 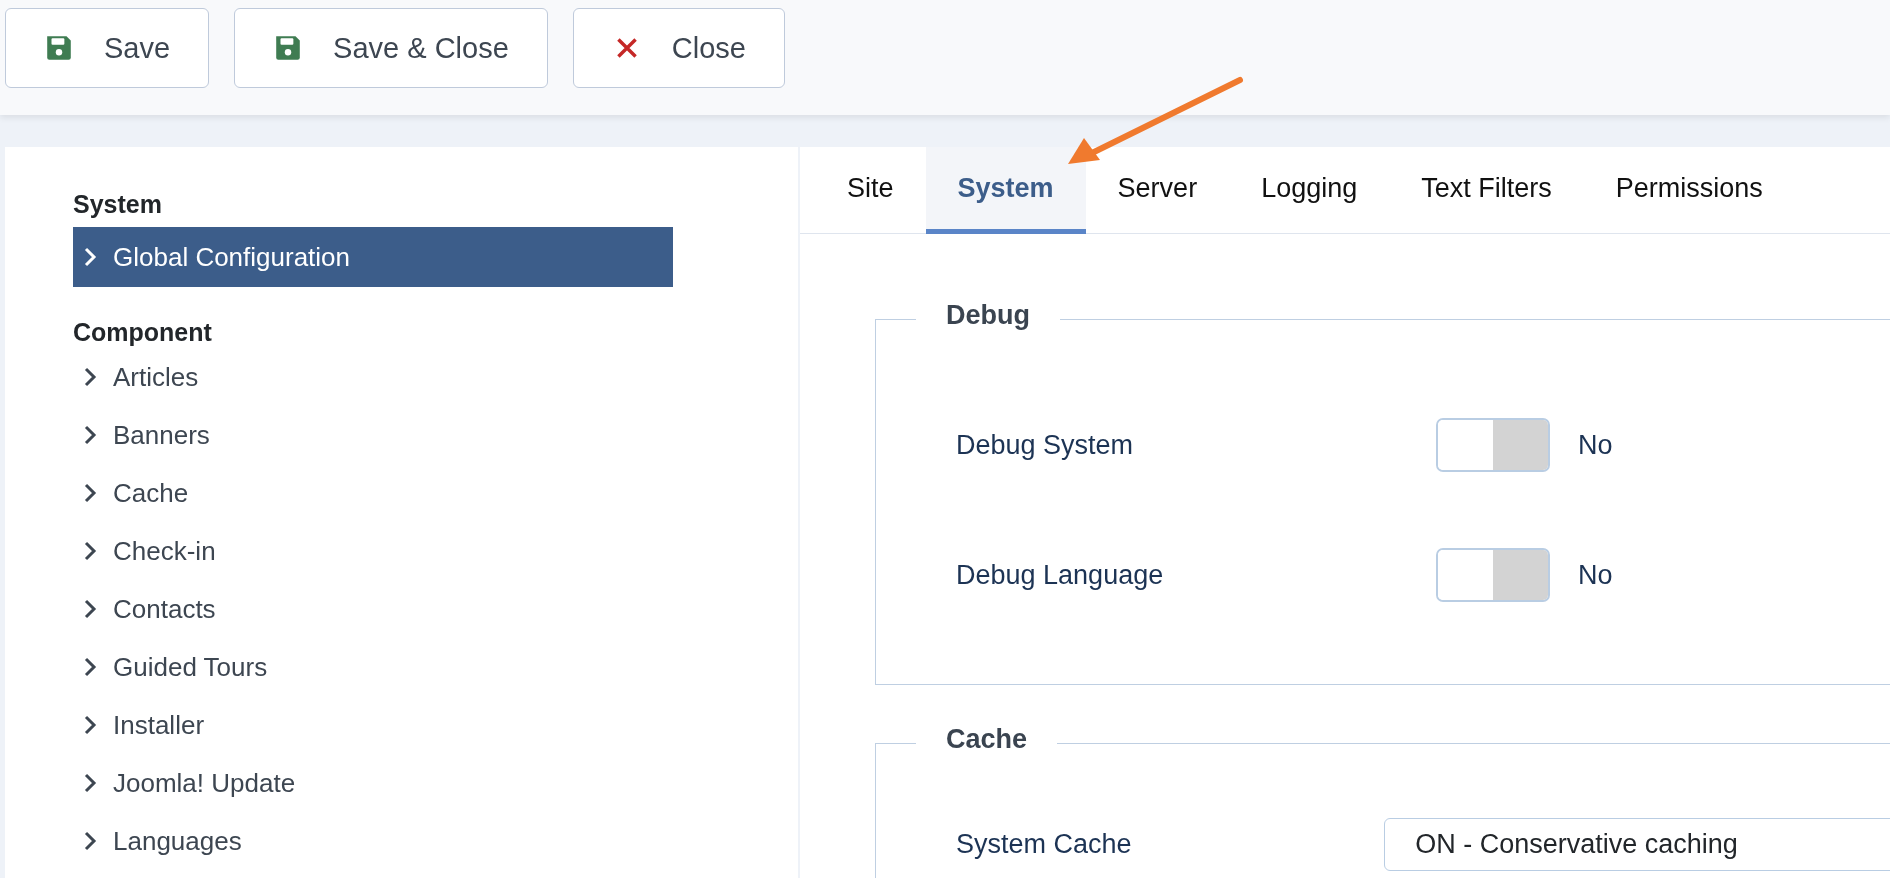 I want to click on sidebar-heading: Component, so click(x=143, y=332).